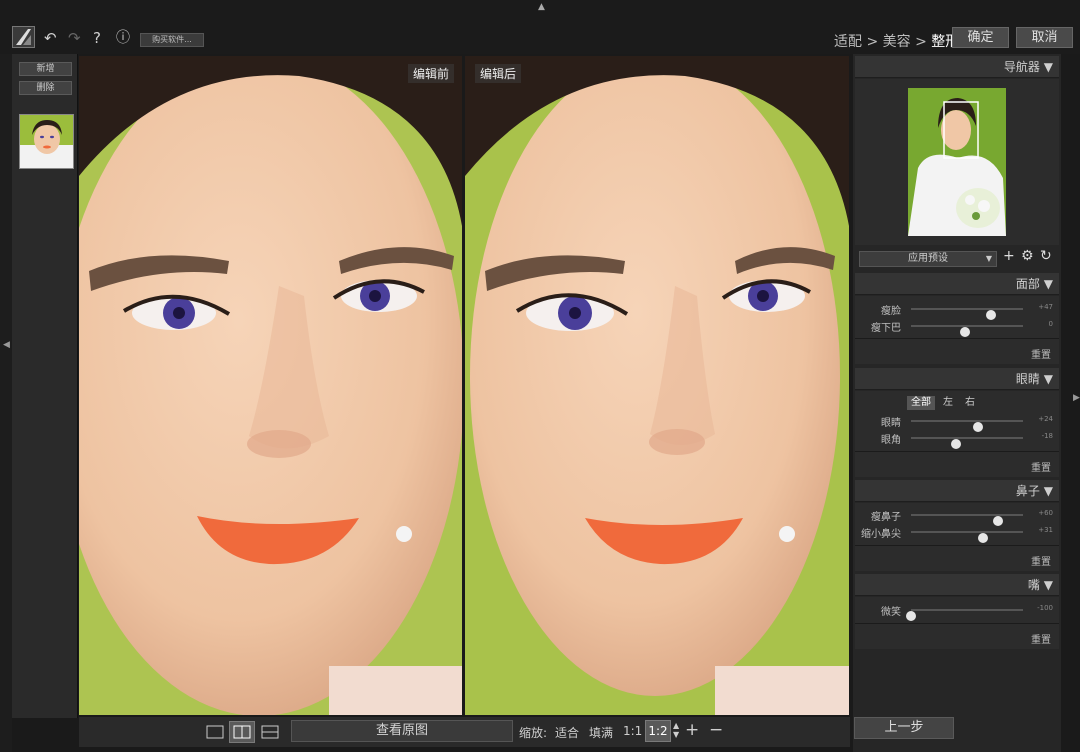 Image resolution: width=1080 pixels, height=752 pixels. I want to click on tab-left: 左, so click(948, 403).